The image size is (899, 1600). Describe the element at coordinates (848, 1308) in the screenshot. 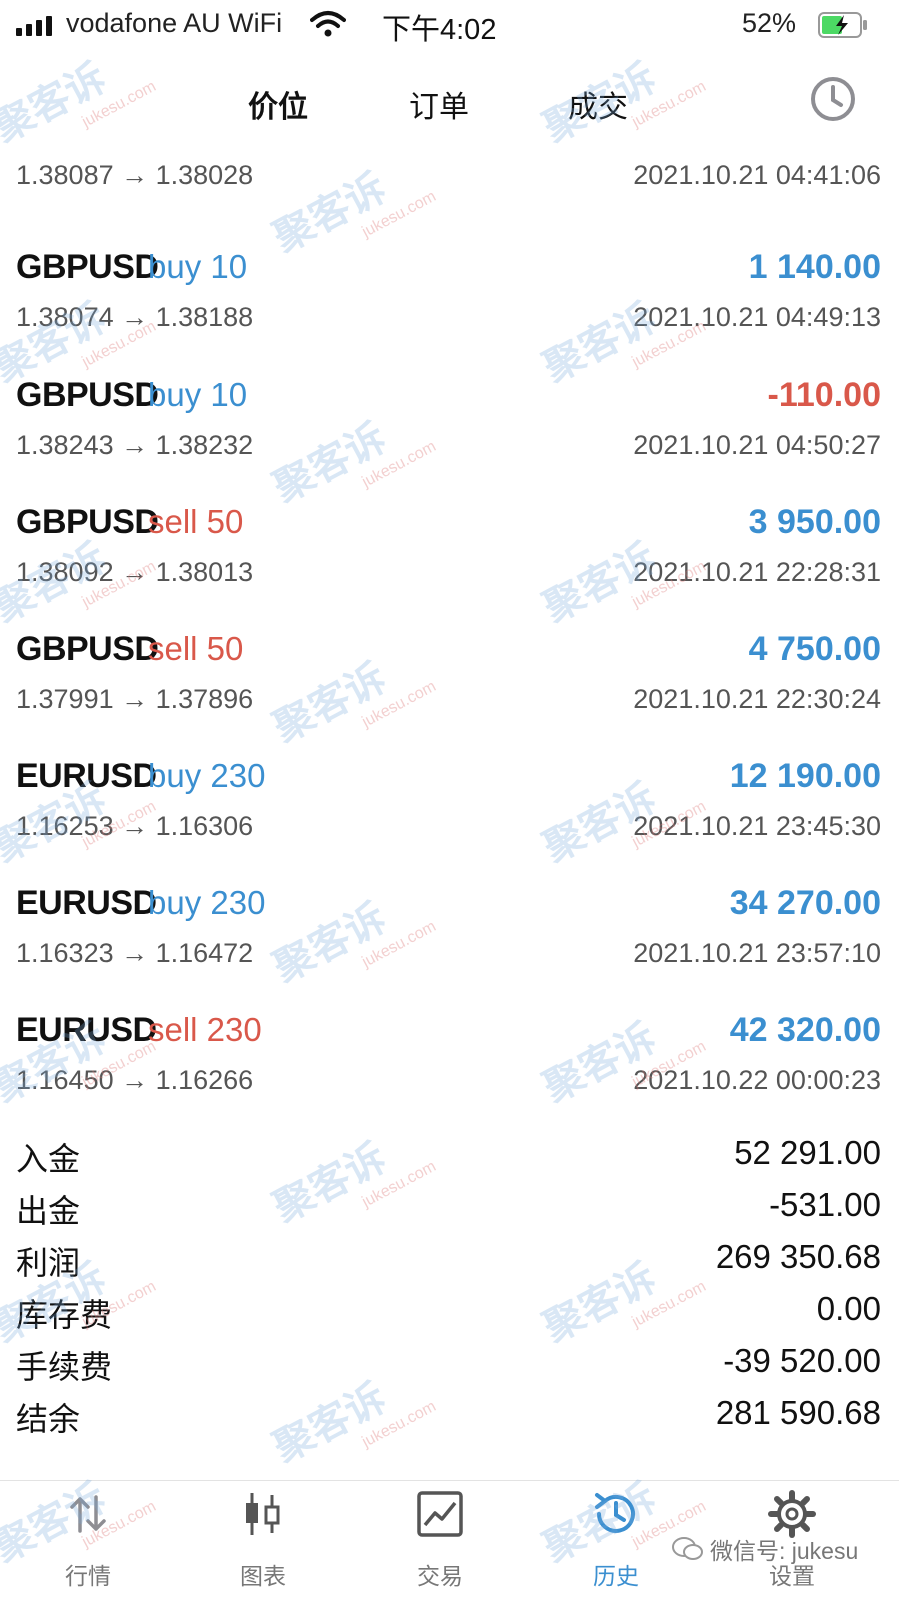

I see `summary-value: 0.00` at that location.